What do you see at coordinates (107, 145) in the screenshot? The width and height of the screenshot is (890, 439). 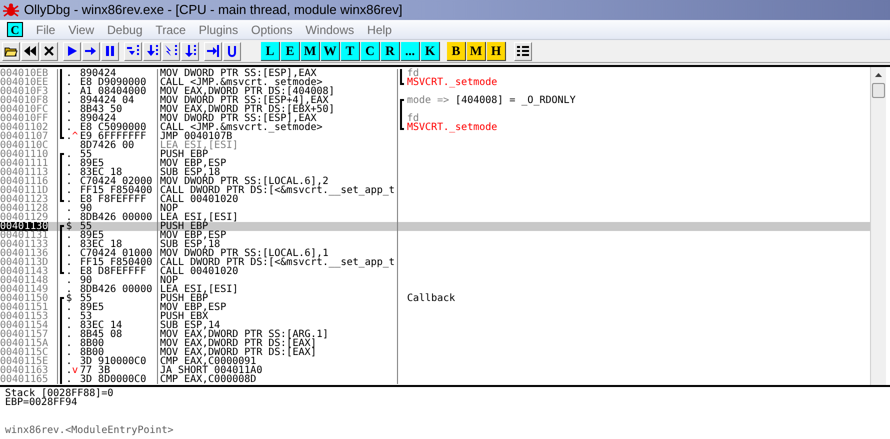 I see `hex-text: 8D7426 00` at bounding box center [107, 145].